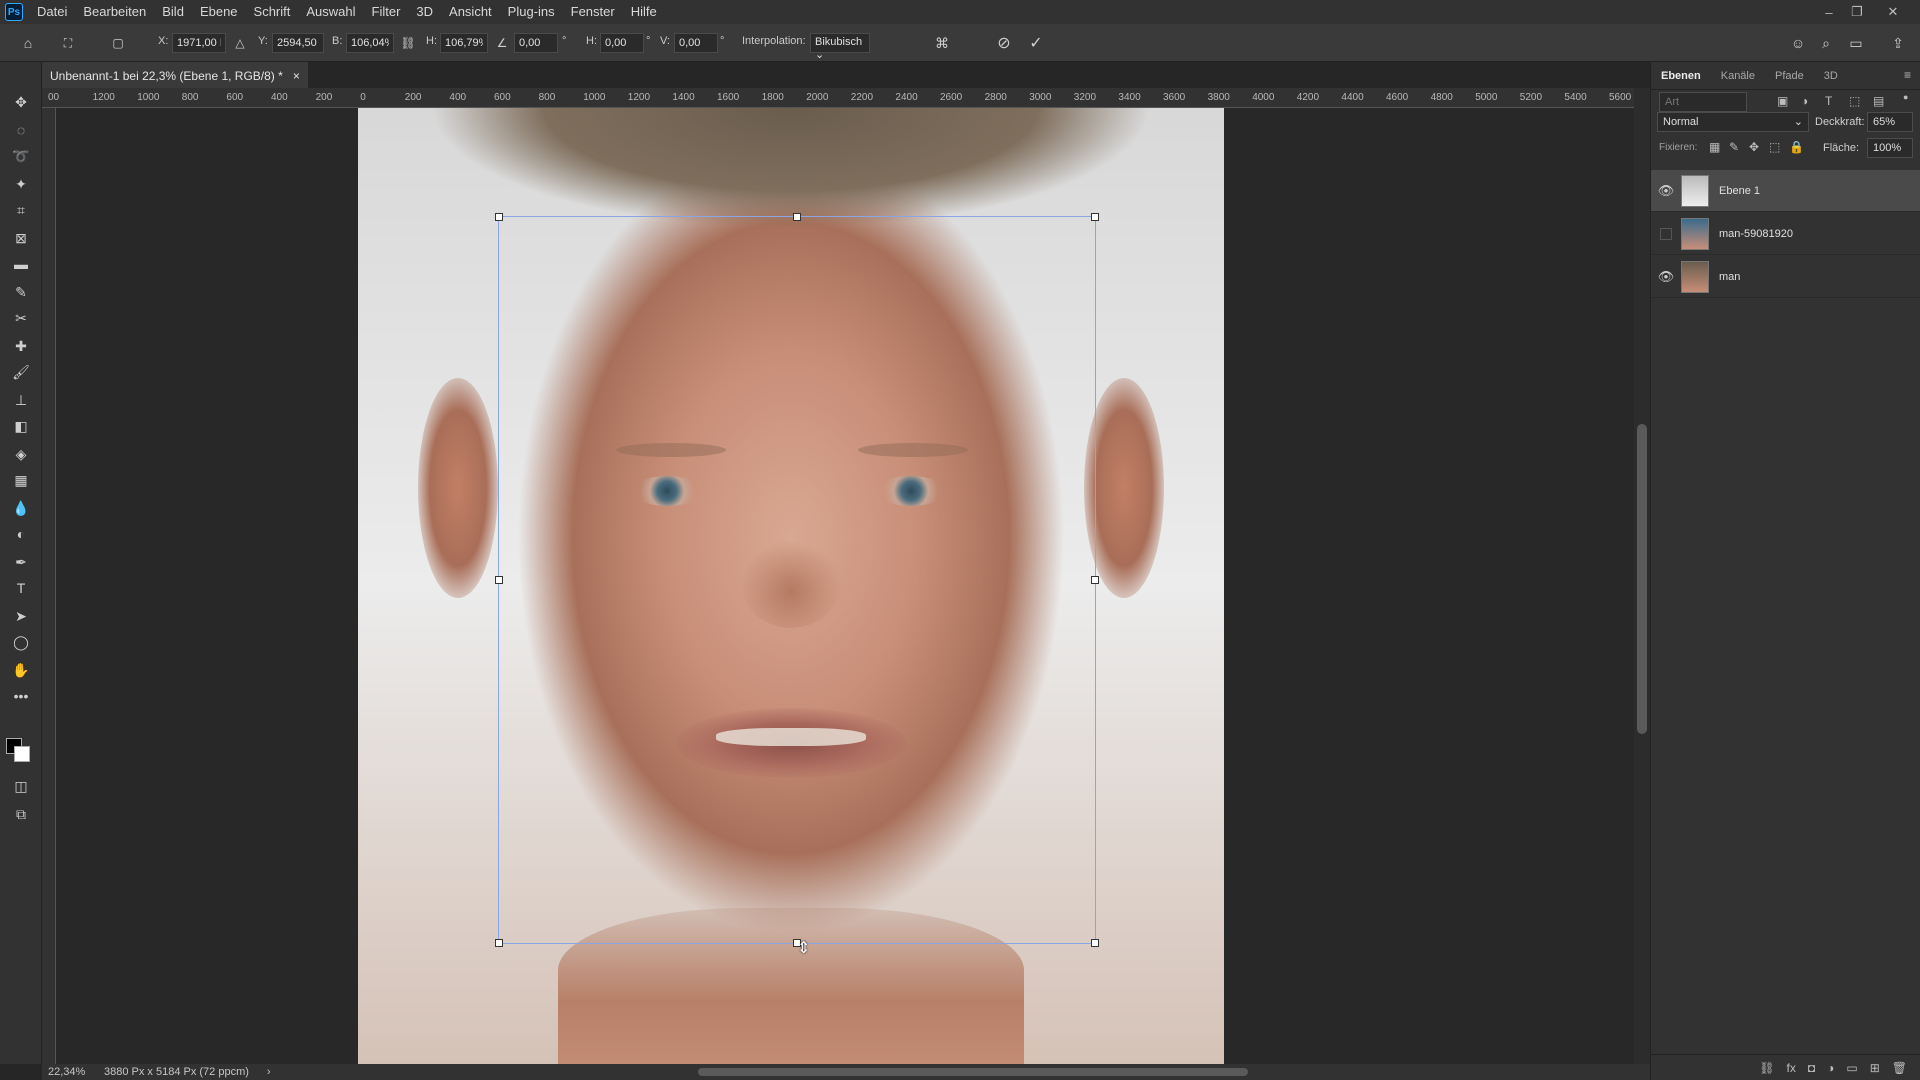  What do you see at coordinates (21, 400) in the screenshot?
I see `stamp-tool-icon: ⊥` at bounding box center [21, 400].